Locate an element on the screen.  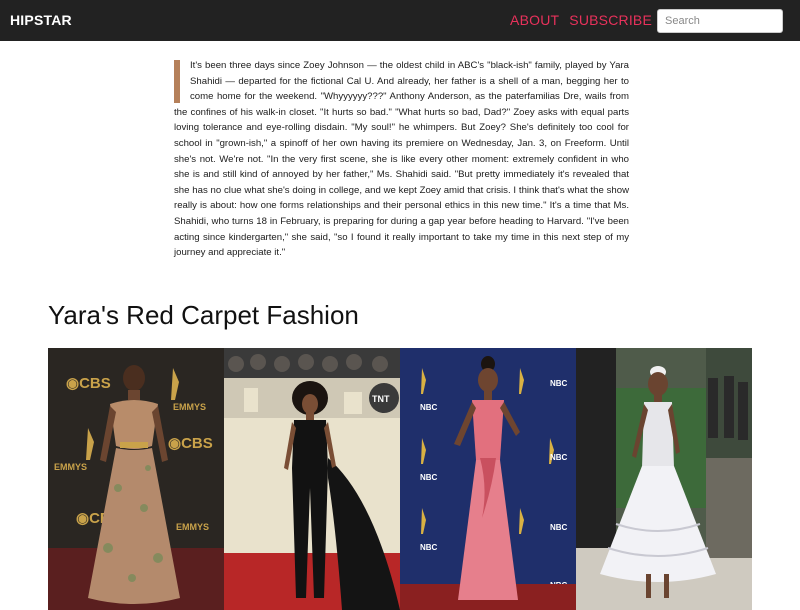
photo-emmys-beaded-gown: ◉CBS ◉CBS ◉CBS EMMYS EMMYS EMMYS is located at coordinates (136, 479).